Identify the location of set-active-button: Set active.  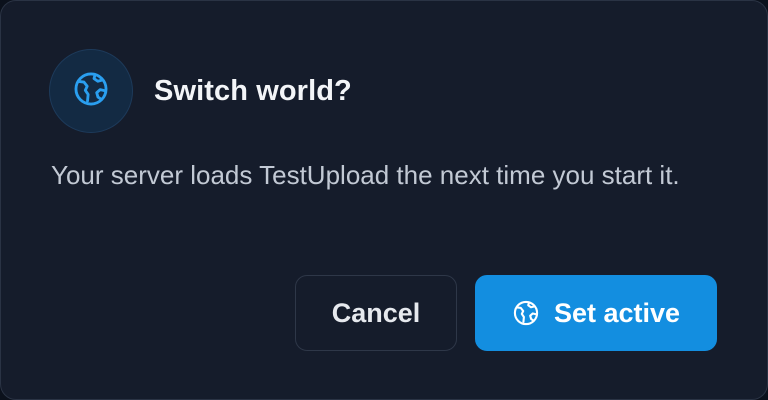
(596, 313).